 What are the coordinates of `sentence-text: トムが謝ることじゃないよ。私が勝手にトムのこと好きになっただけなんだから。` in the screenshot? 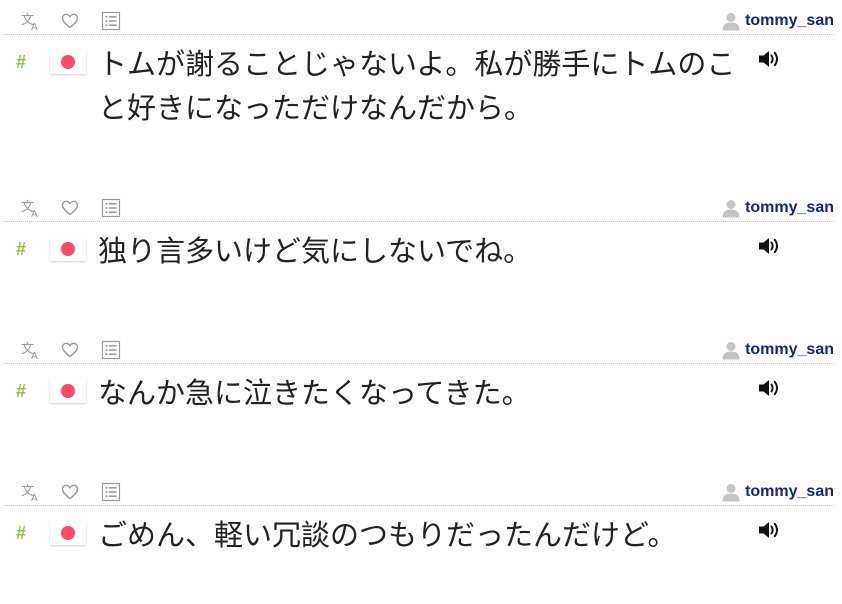 It's located at (417, 86).